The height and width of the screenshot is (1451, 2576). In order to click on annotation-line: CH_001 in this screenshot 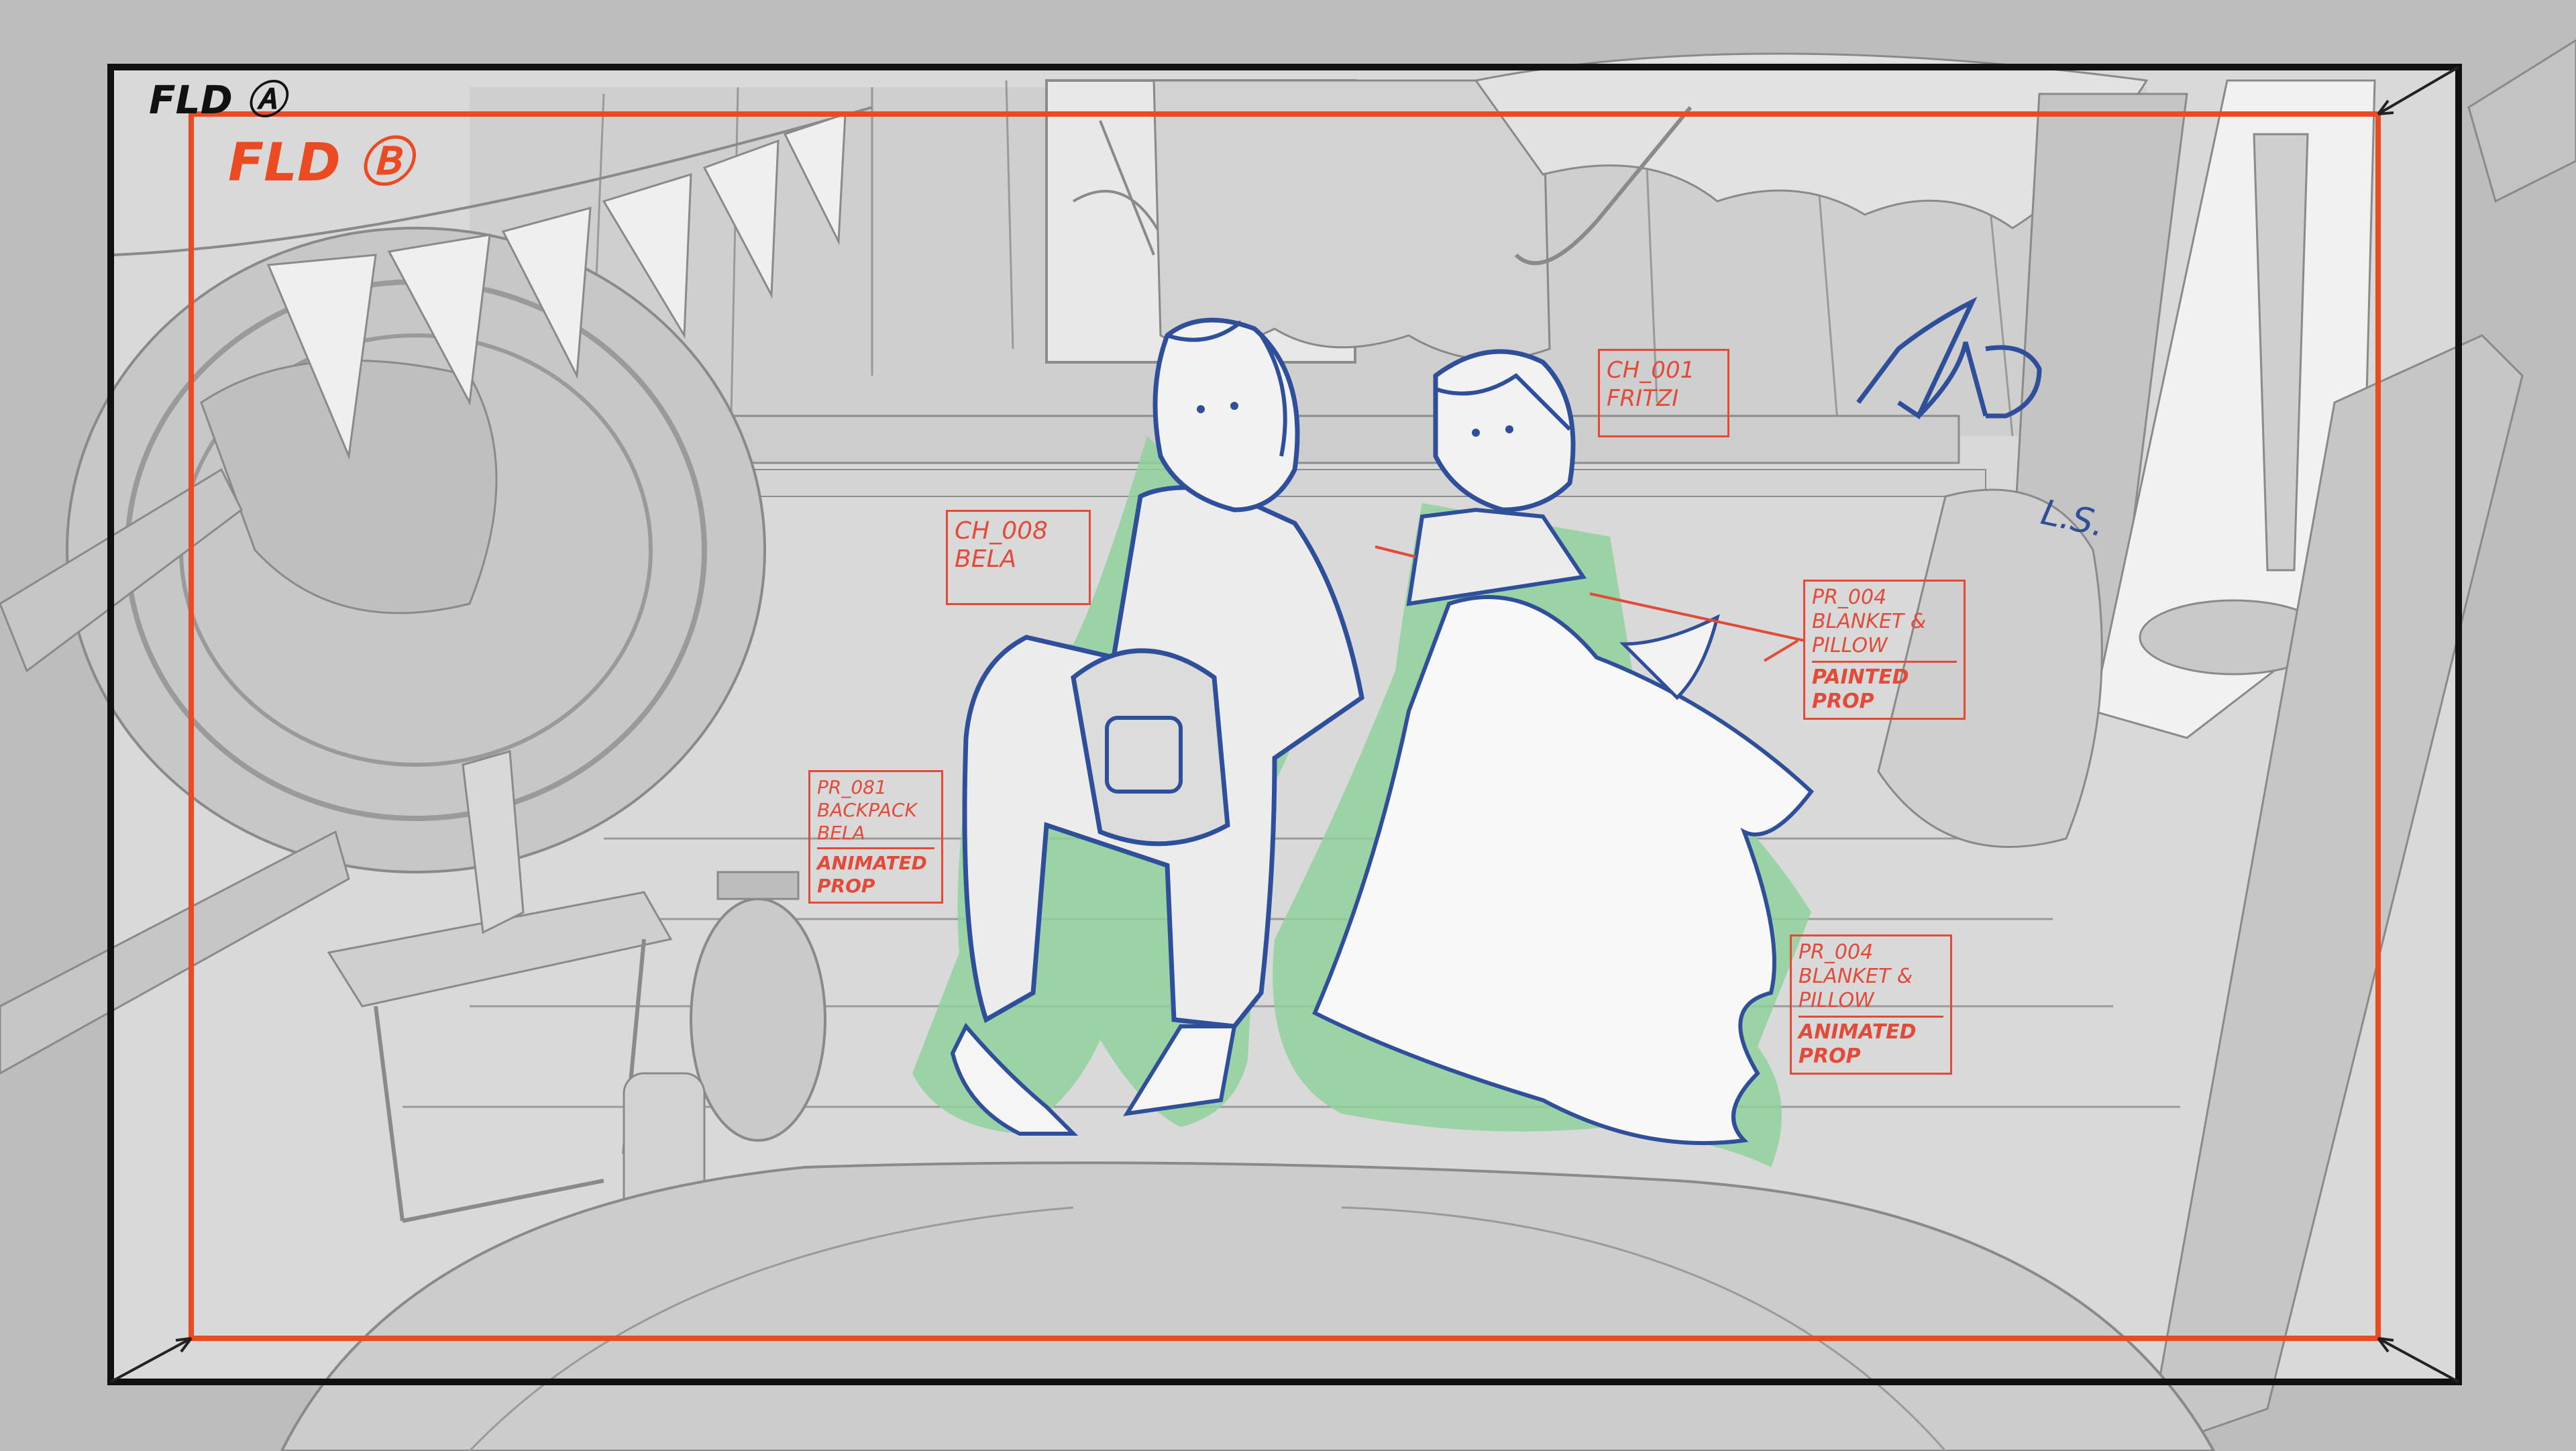, I will do `click(1651, 370)`.